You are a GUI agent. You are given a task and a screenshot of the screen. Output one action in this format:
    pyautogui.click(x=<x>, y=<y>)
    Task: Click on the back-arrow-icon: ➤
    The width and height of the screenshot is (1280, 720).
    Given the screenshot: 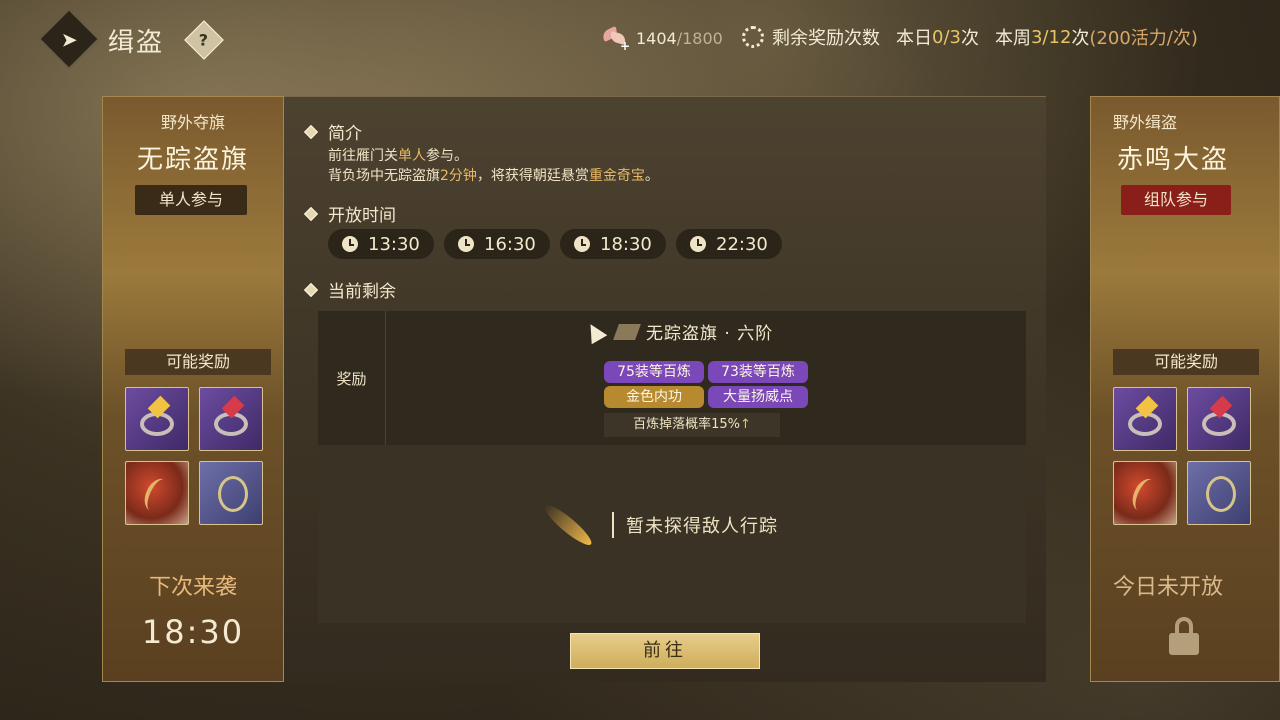 What is the action you would take?
    pyautogui.click(x=69, y=38)
    